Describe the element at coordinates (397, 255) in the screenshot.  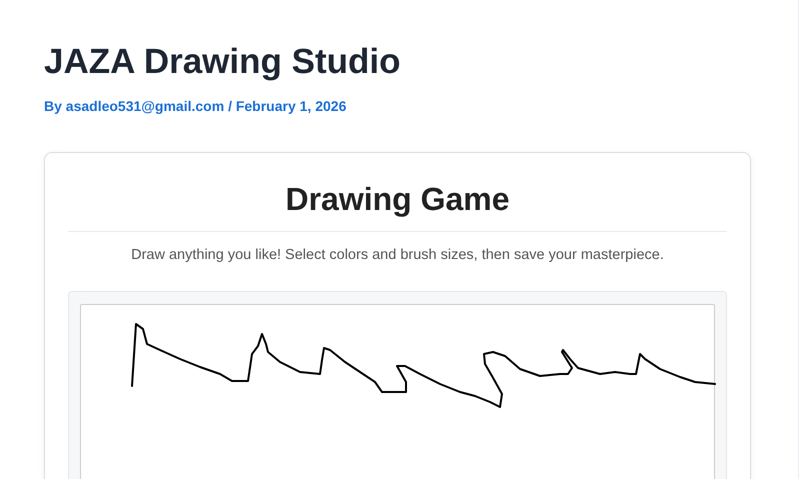
I see `card-description: Draw anything you like! Select colors and brush sizes, then save your masterpiece.` at that location.